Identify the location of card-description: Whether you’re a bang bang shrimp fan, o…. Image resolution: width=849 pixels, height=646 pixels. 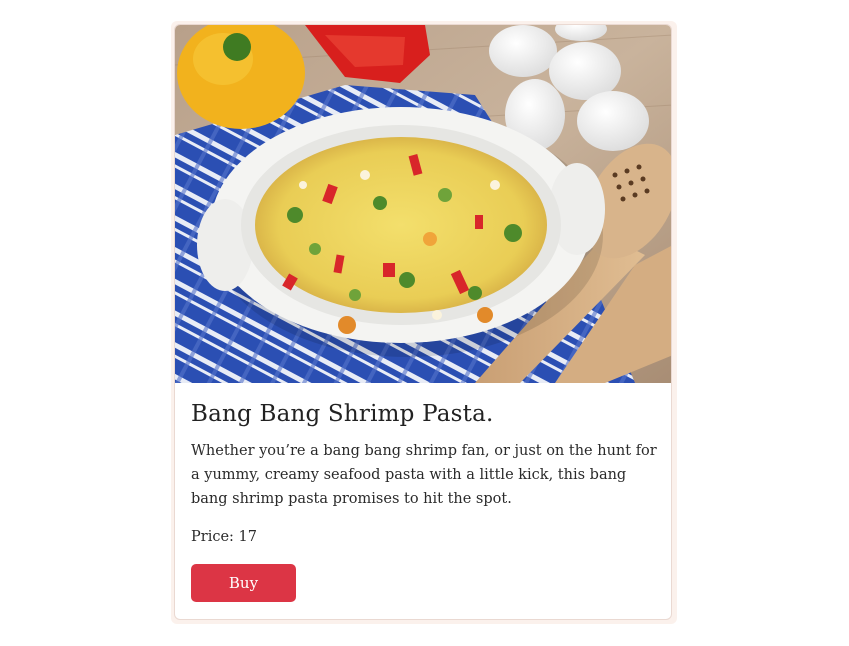
(424, 475).